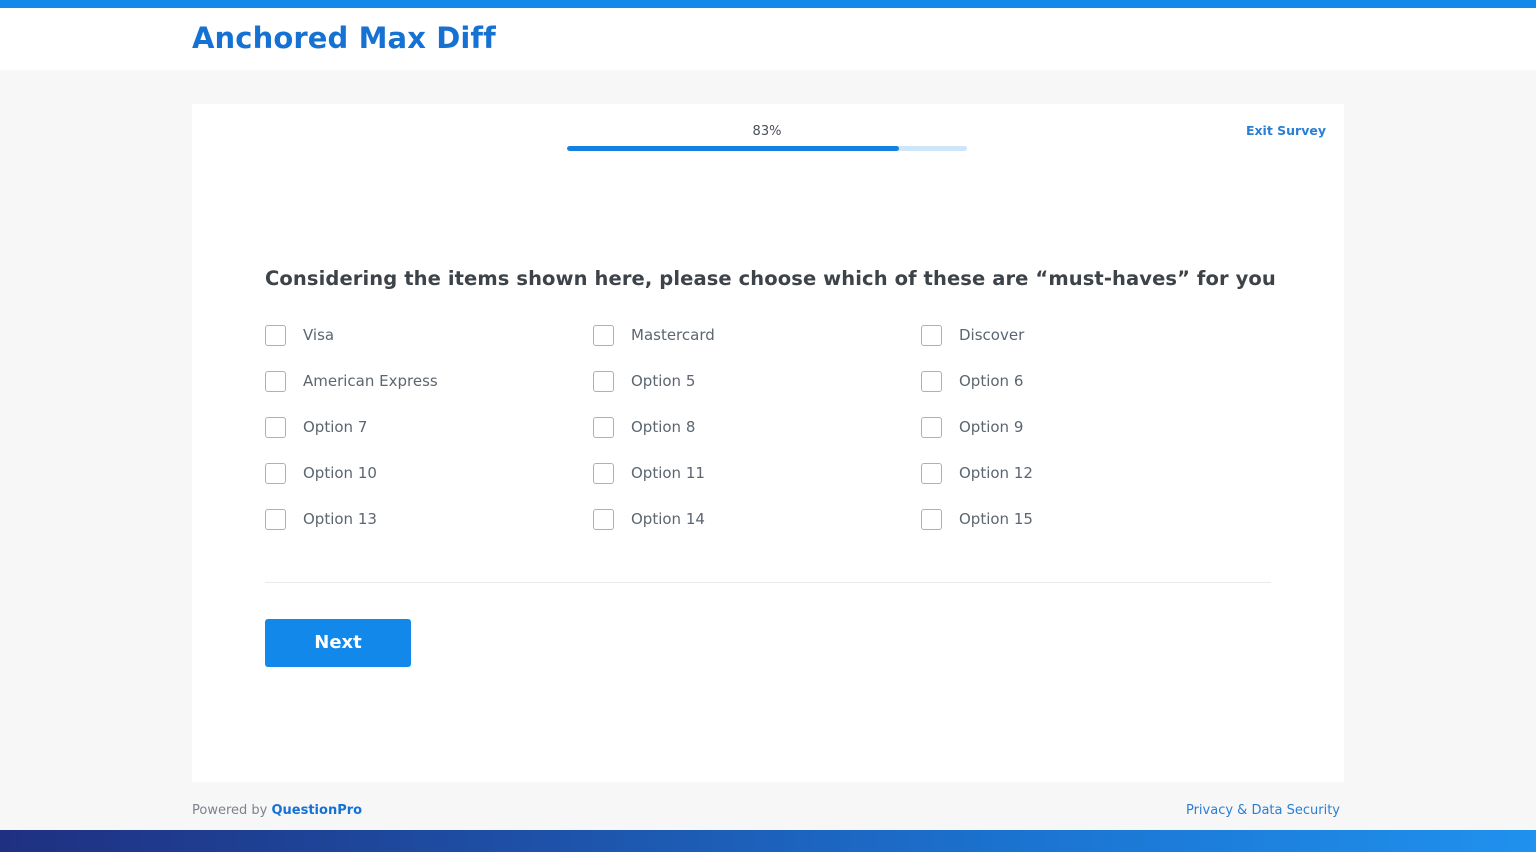 Image resolution: width=1536 pixels, height=852 pixels. I want to click on option-label: Mastercard, so click(673, 335).